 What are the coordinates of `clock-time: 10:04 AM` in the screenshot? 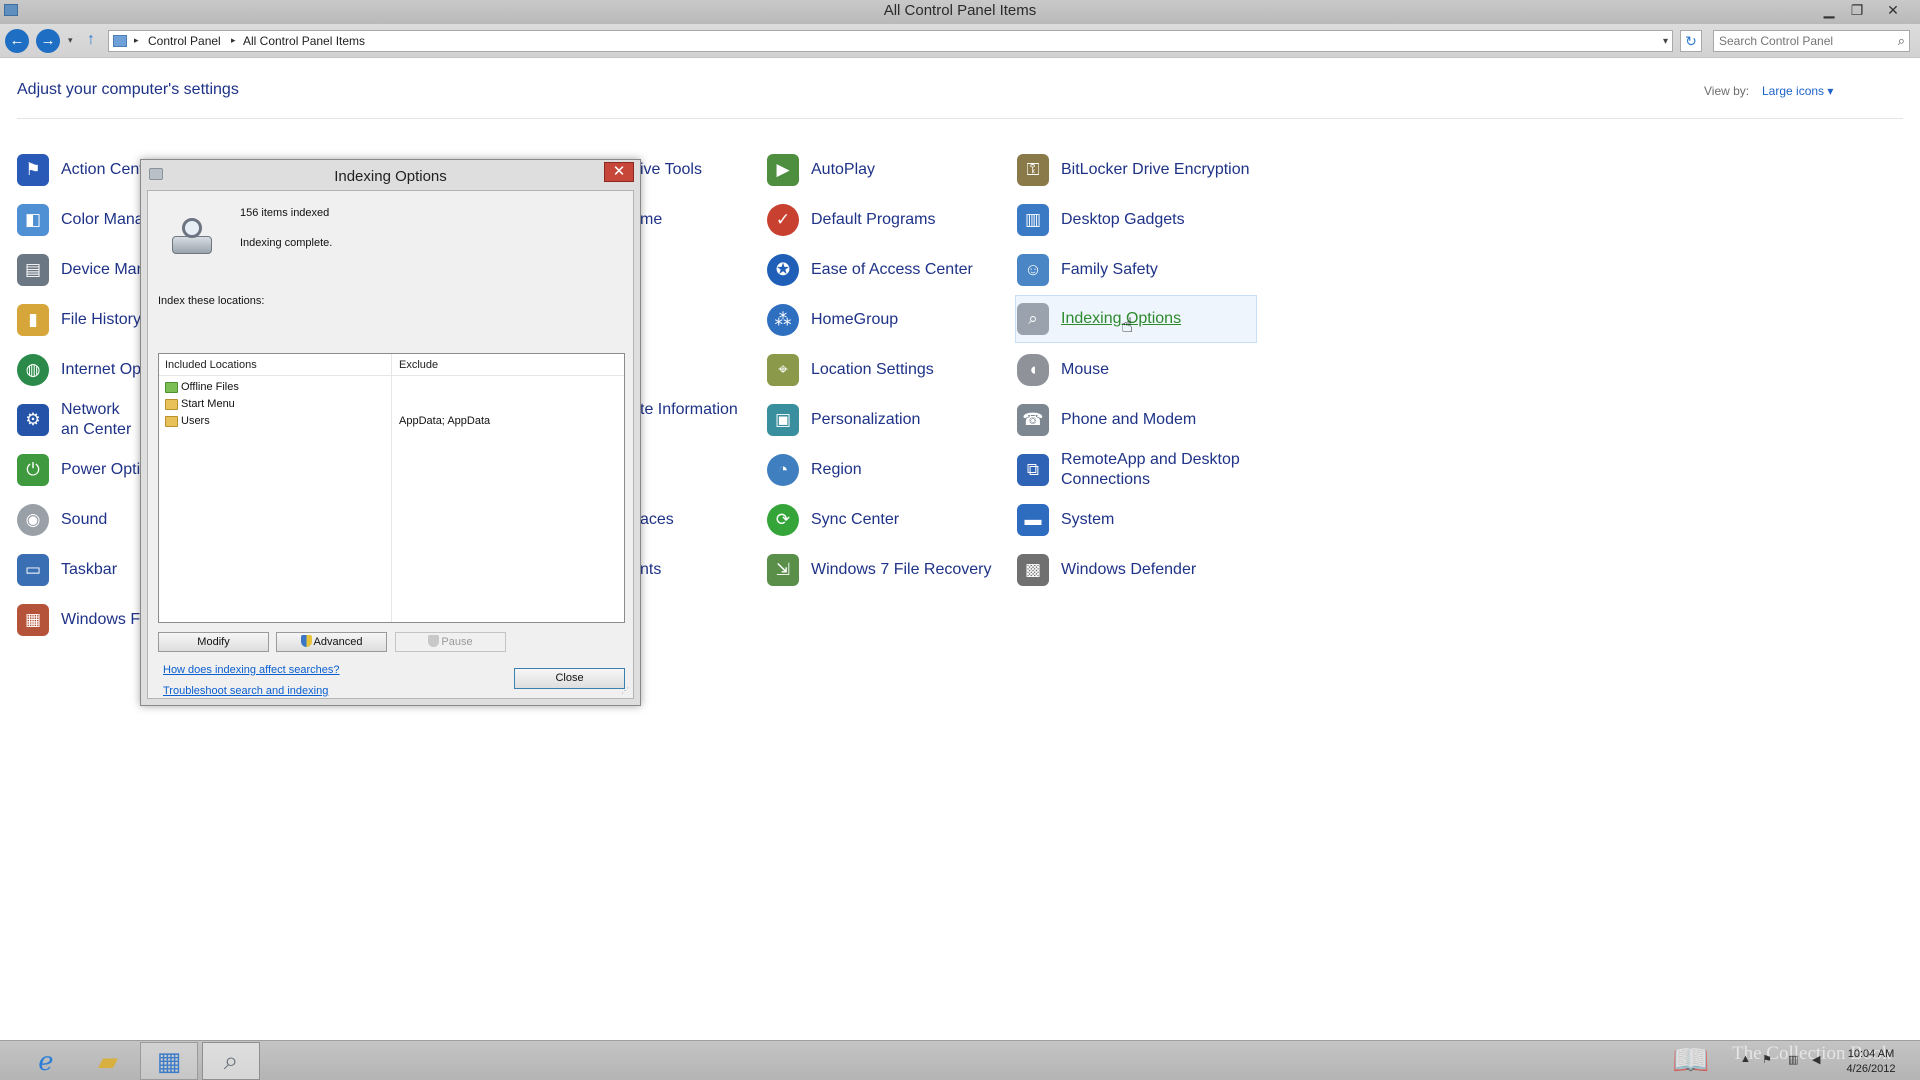 It's located at (1871, 1054).